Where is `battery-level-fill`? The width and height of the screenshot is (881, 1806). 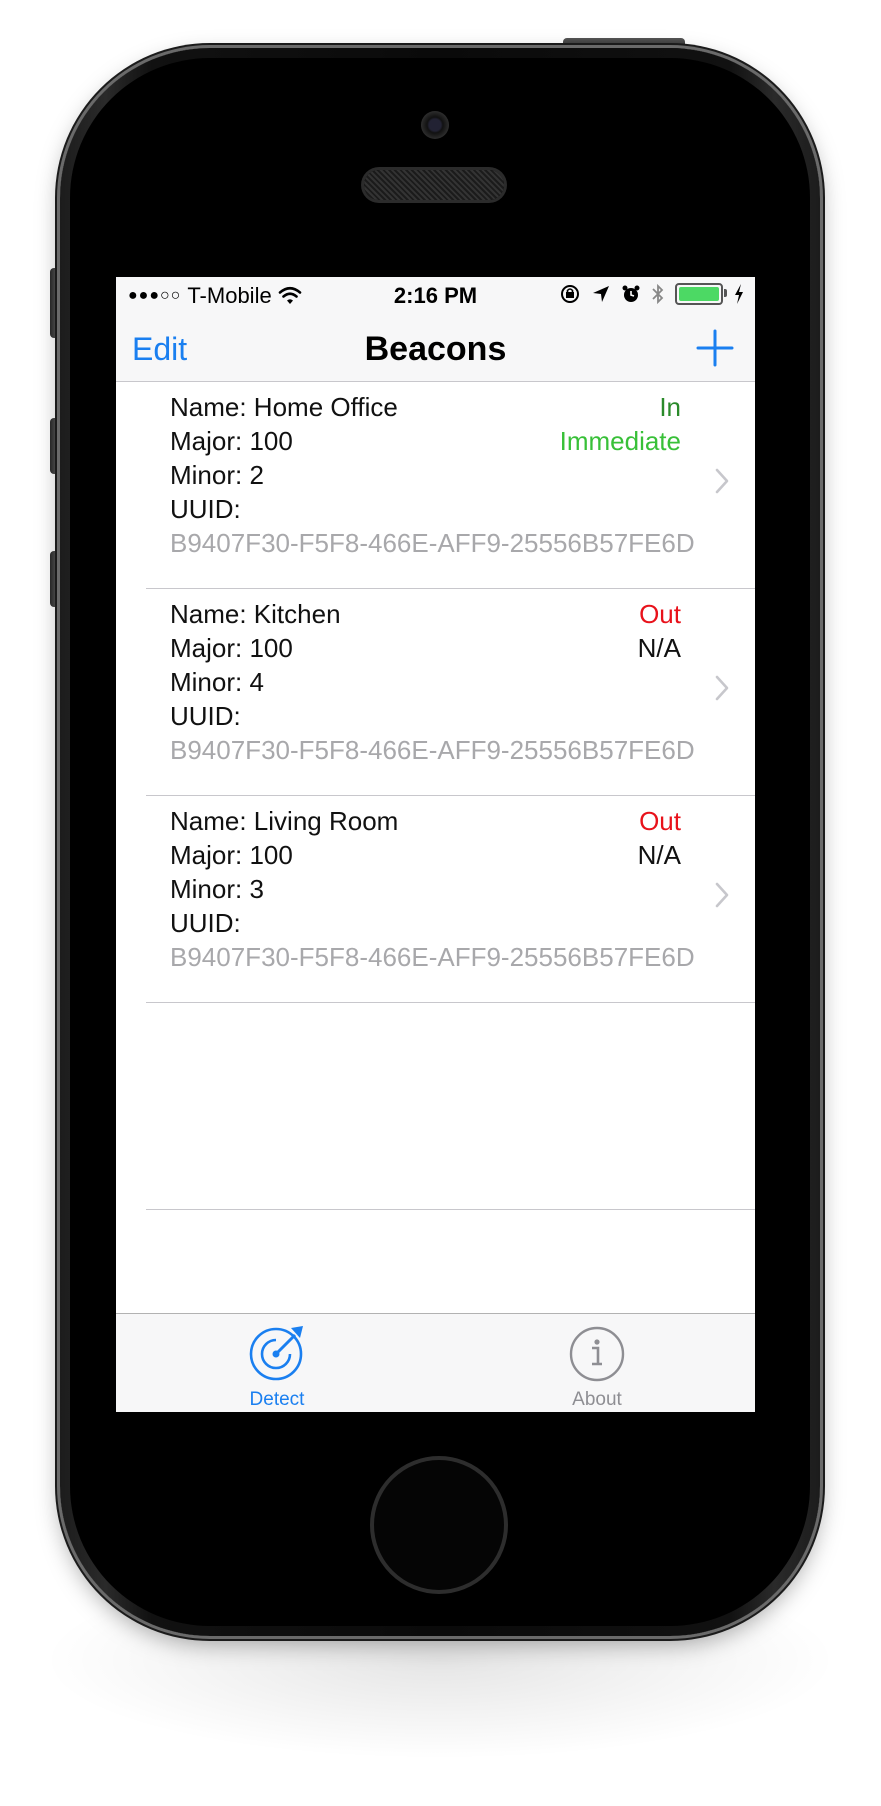 battery-level-fill is located at coordinates (699, 294).